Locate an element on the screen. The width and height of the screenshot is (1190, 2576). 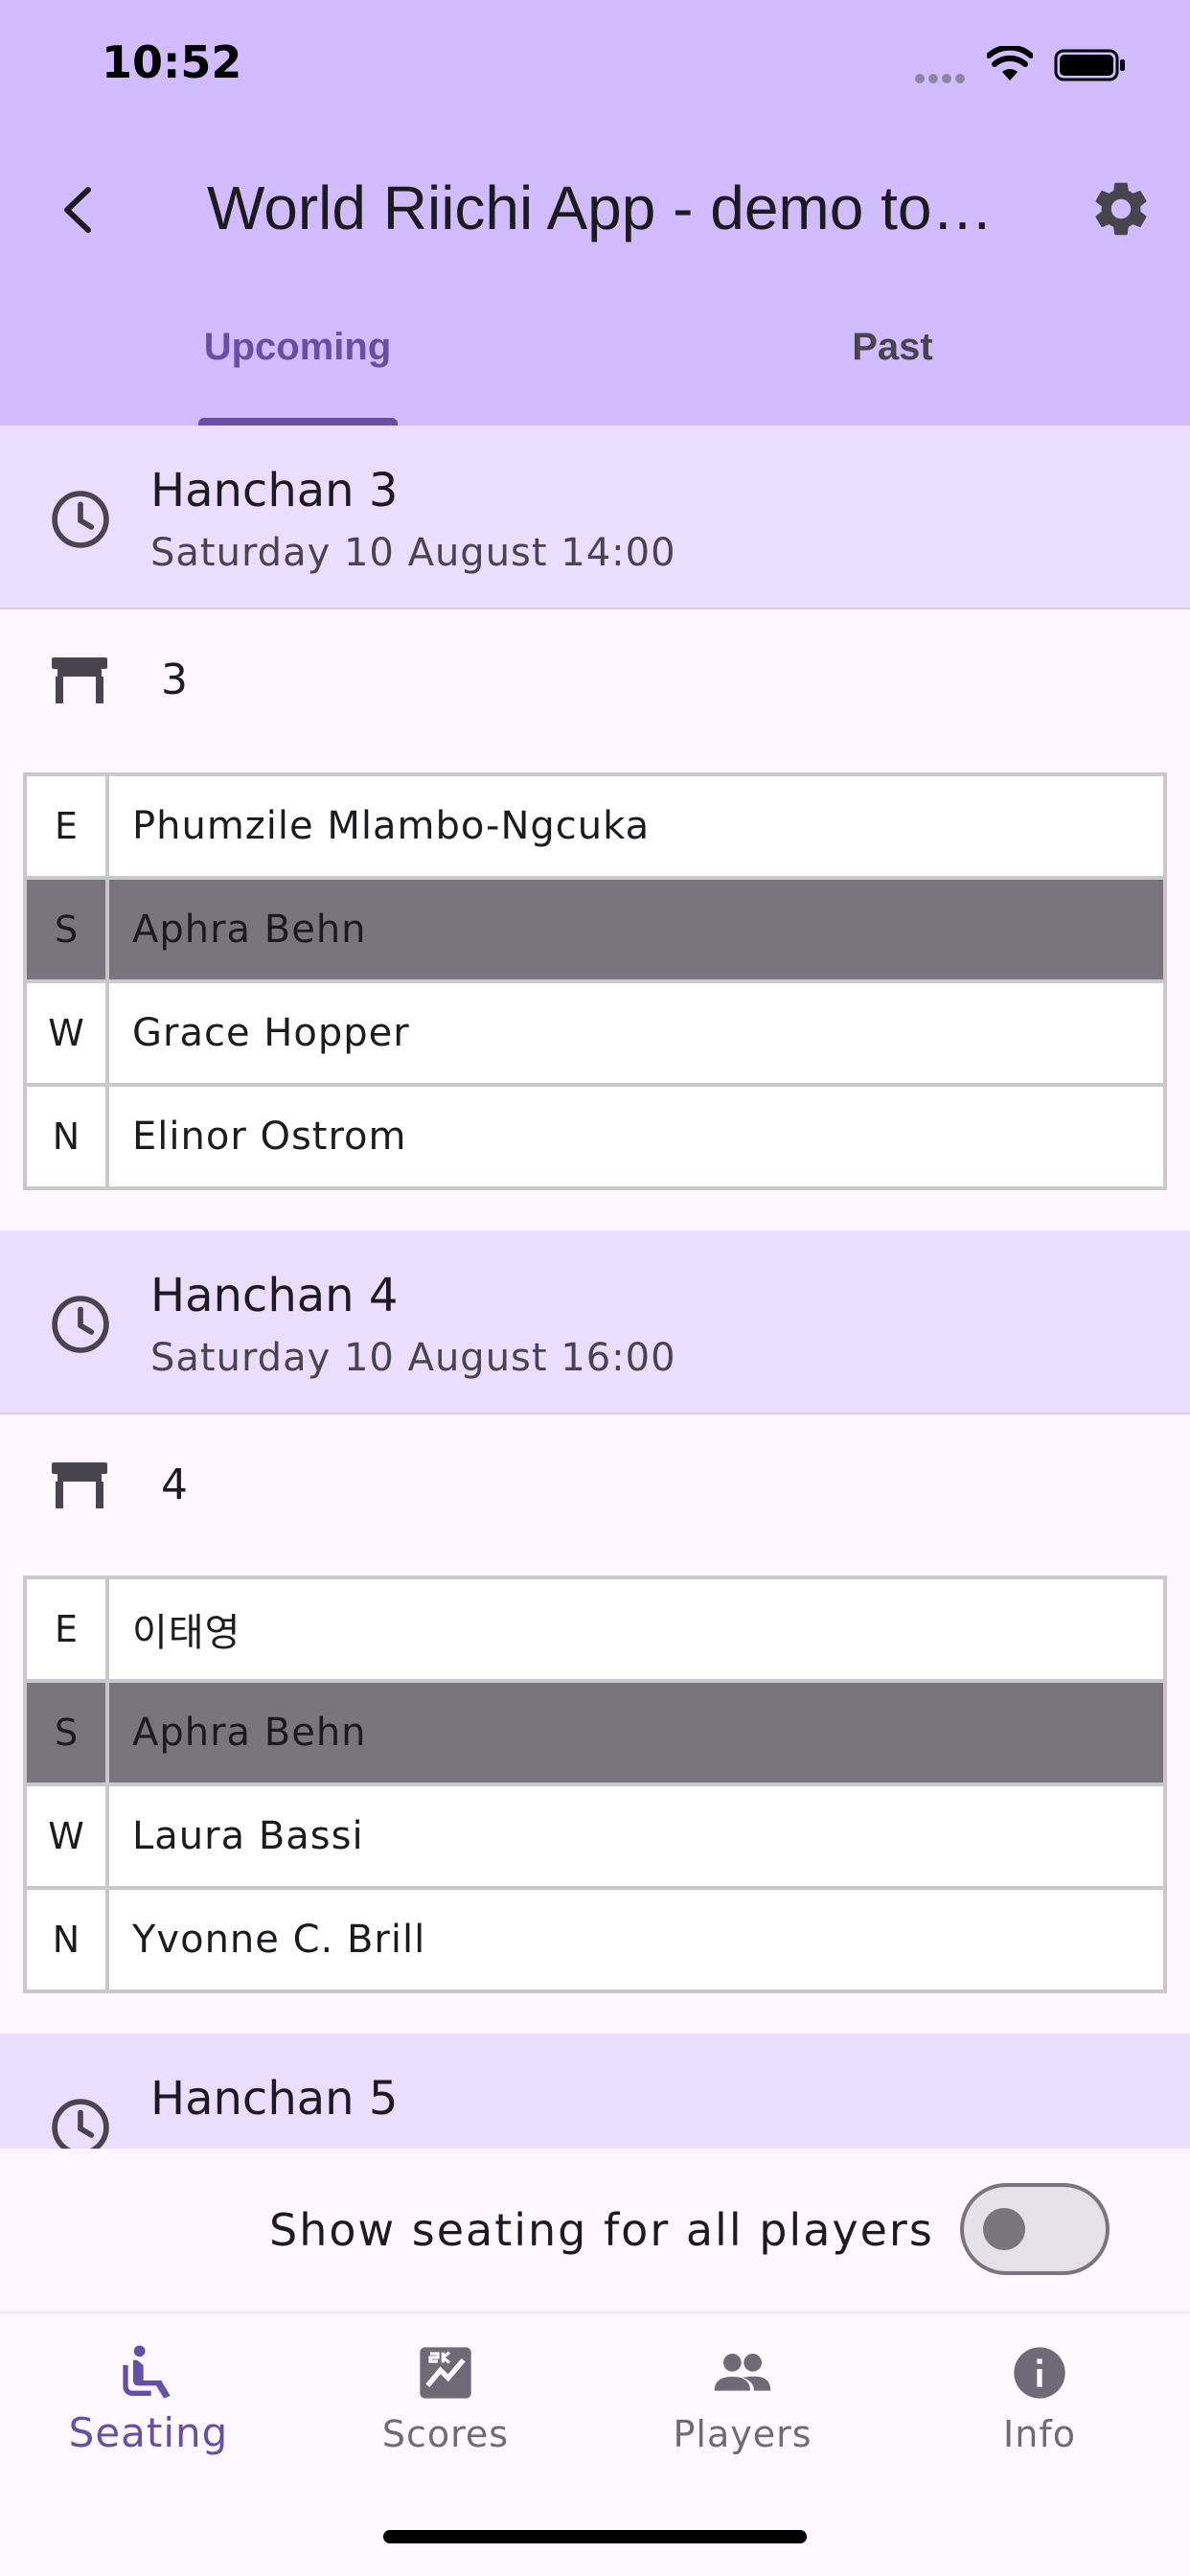
show-all-seating-label: Show seating for all players is located at coordinates (602, 2230).